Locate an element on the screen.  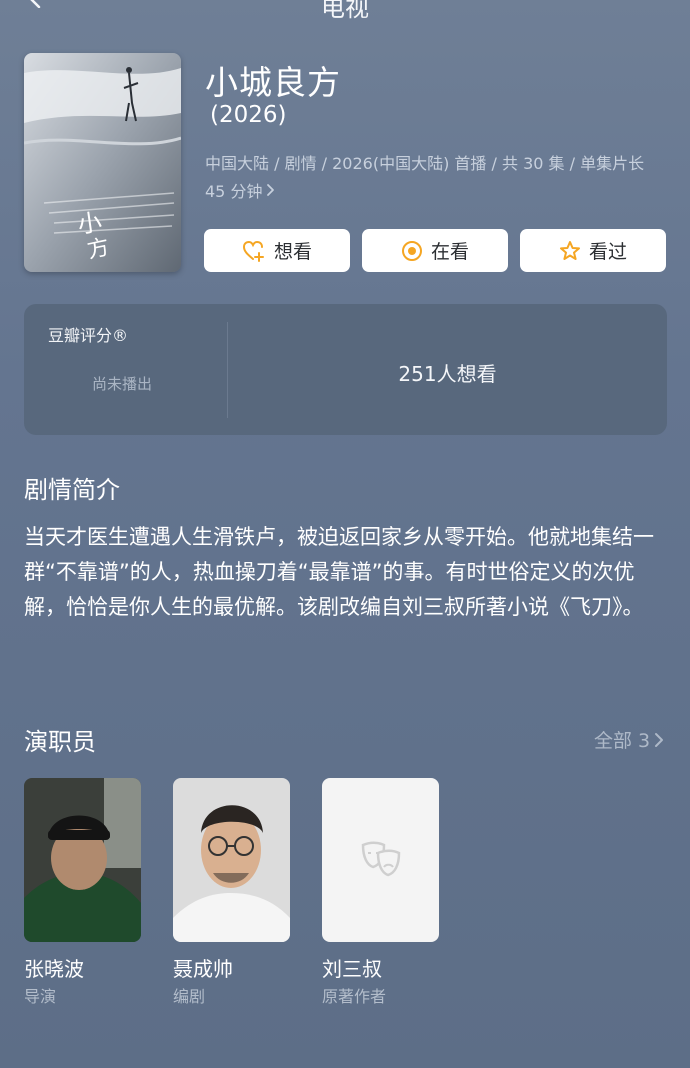
top-nav-bar: 电视 is located at coordinates (345, 11).